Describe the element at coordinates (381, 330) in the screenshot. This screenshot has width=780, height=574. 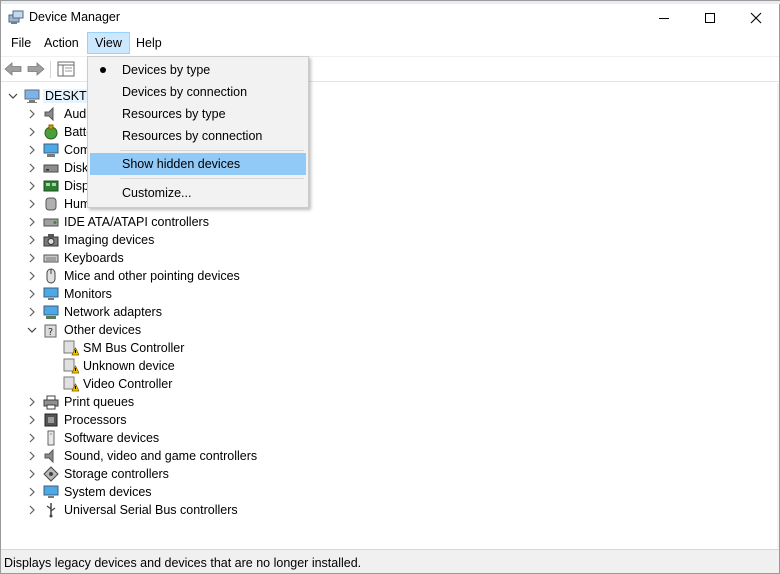
I see `tree-item-other-devices: ? Other devices` at that location.